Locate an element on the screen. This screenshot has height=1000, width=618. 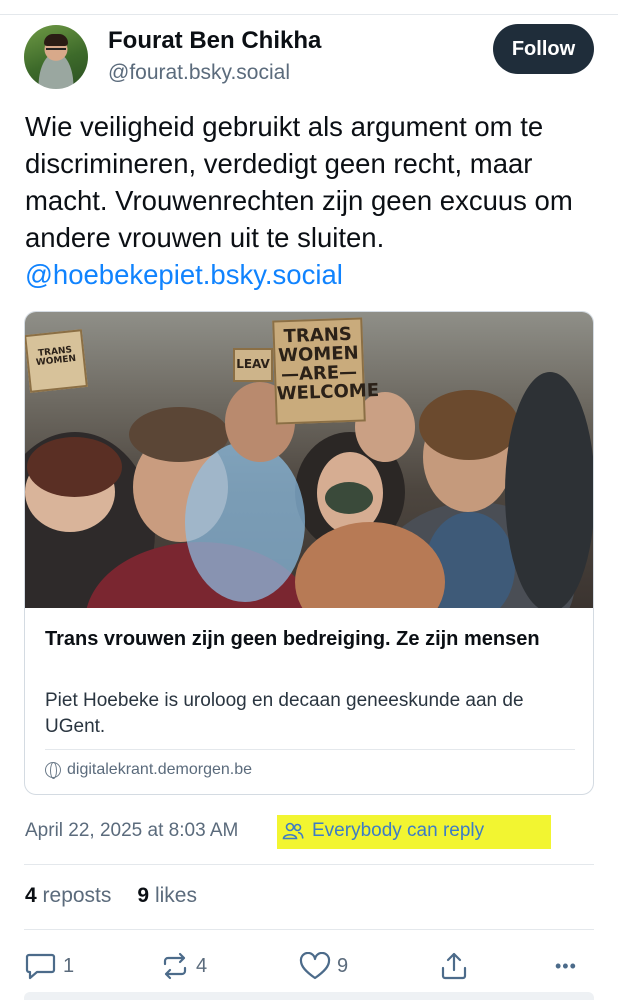
heart-icon is located at coordinates (315, 966).